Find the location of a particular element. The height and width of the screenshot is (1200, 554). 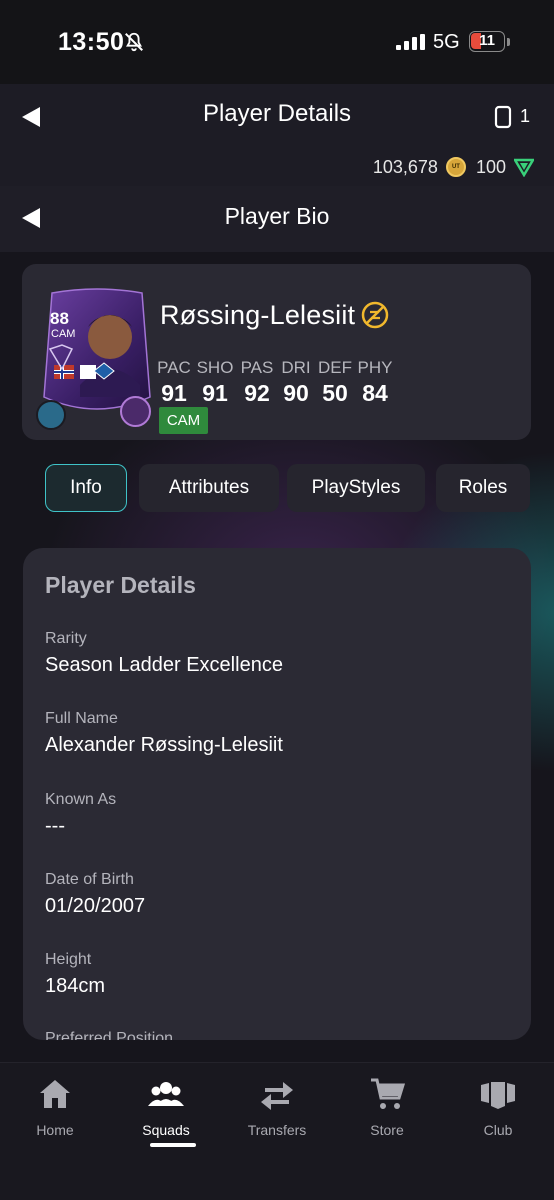

details-title: Player Details is located at coordinates (120, 585).